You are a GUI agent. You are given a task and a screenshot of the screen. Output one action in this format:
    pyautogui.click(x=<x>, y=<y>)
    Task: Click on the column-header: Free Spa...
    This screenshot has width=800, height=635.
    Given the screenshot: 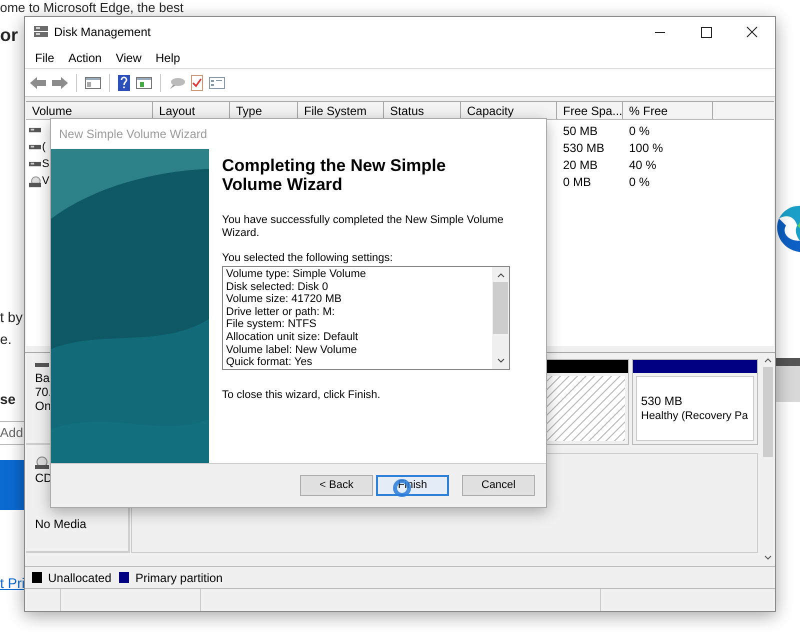 What is the action you would take?
    pyautogui.click(x=590, y=110)
    